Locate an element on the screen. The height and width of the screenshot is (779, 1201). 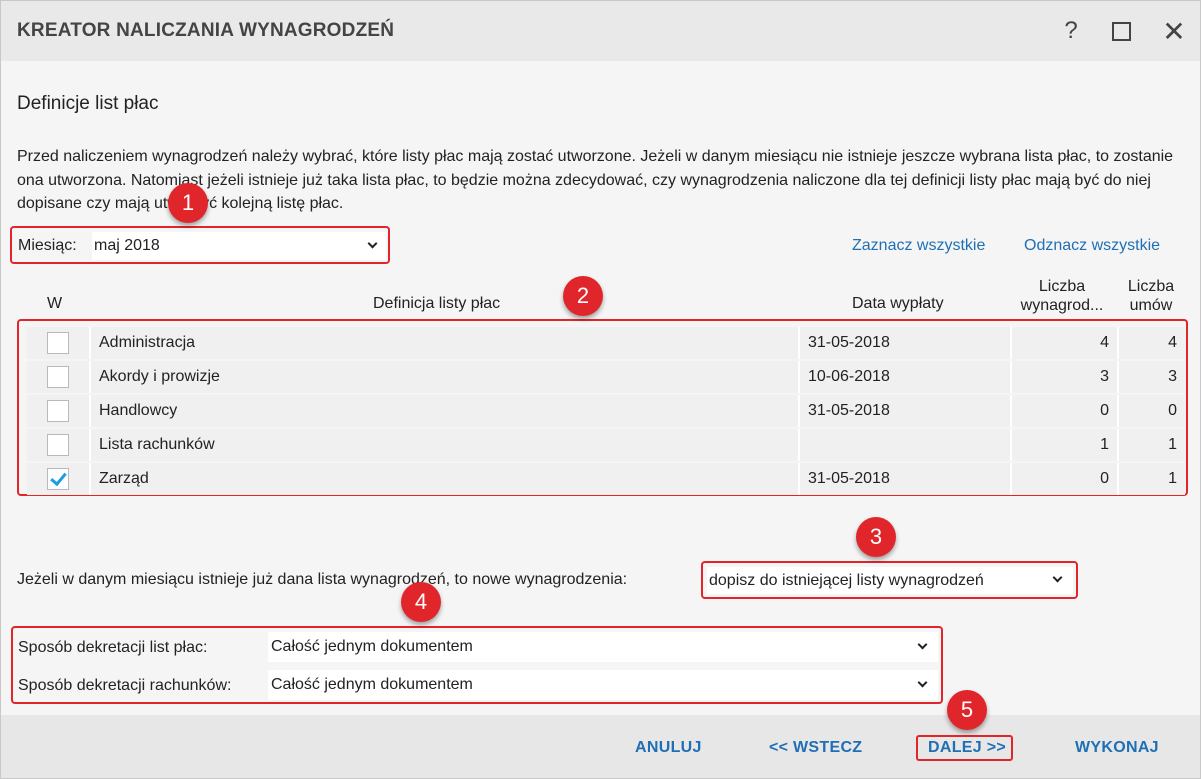
table-row: Akordy i prowizje 10-06-2018 3 3 is located at coordinates (606, 377).